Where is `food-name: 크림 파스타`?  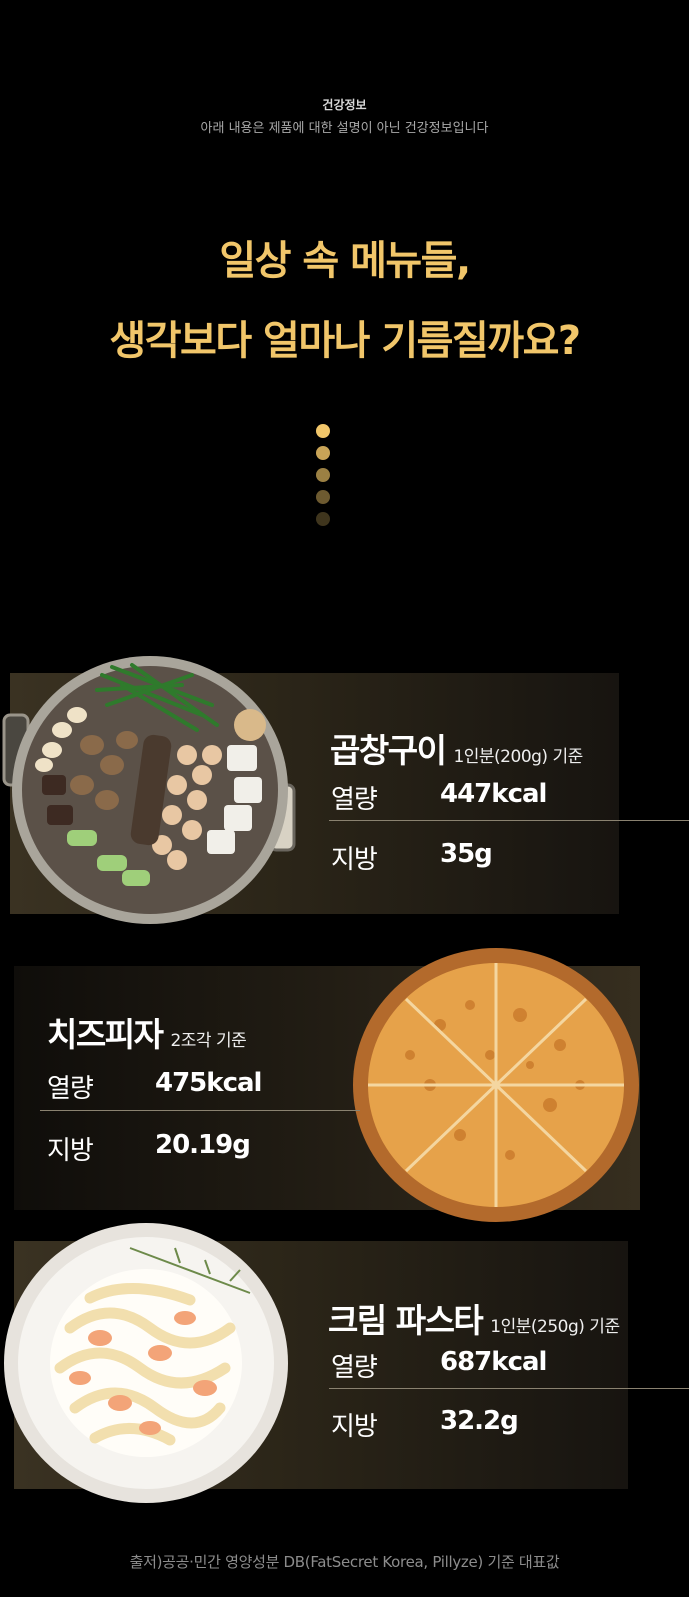 food-name: 크림 파스타 is located at coordinates (406, 1320).